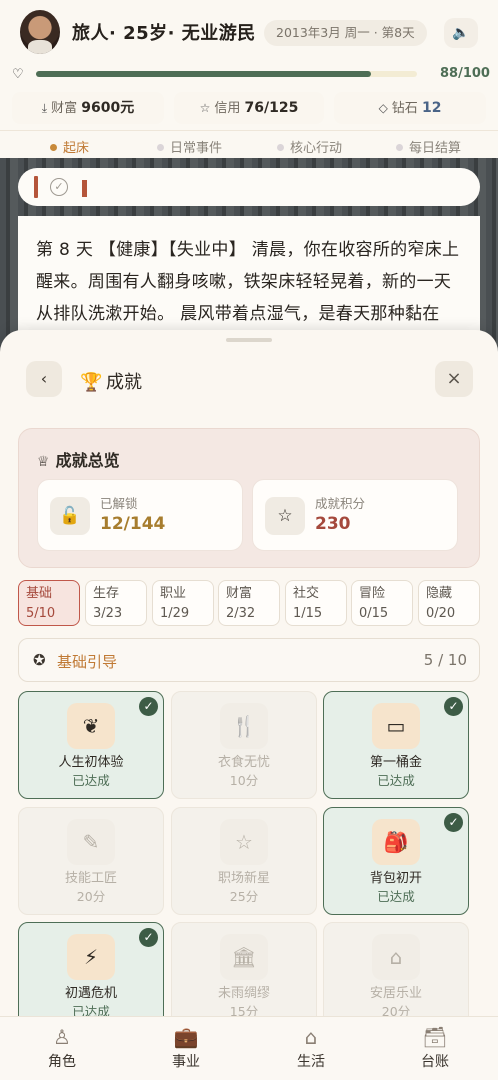 This screenshot has width=498, height=1080. I want to click on trophy-icon: 🏆, so click(91, 382).